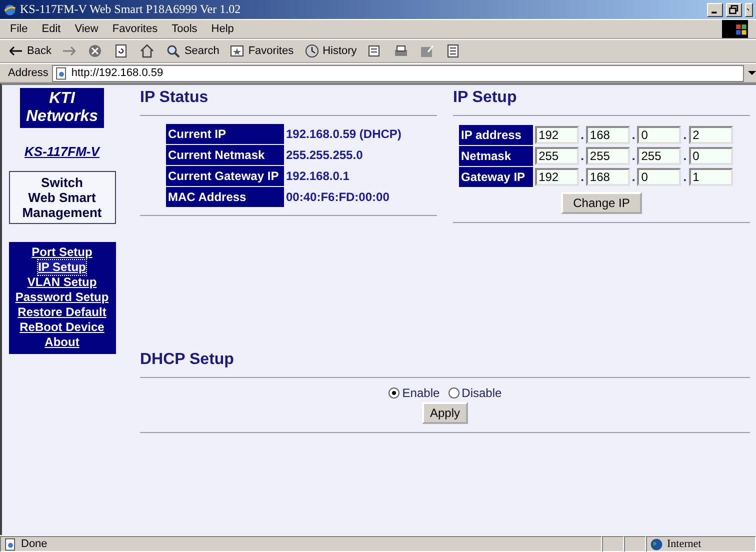 This screenshot has width=756, height=552. Describe the element at coordinates (30, 51) in the screenshot. I see `back-button: Back` at that location.